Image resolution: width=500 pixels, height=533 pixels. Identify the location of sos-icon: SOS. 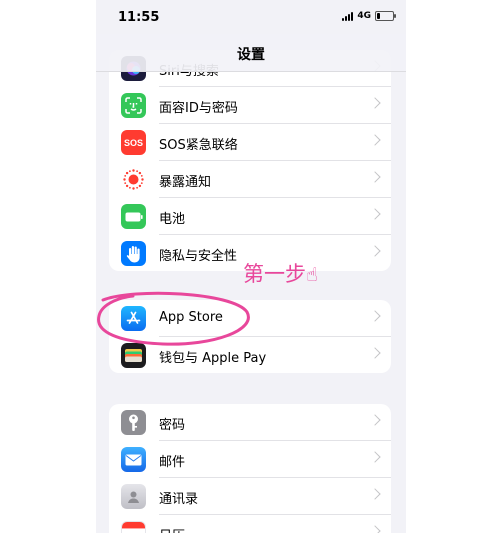
(133, 142).